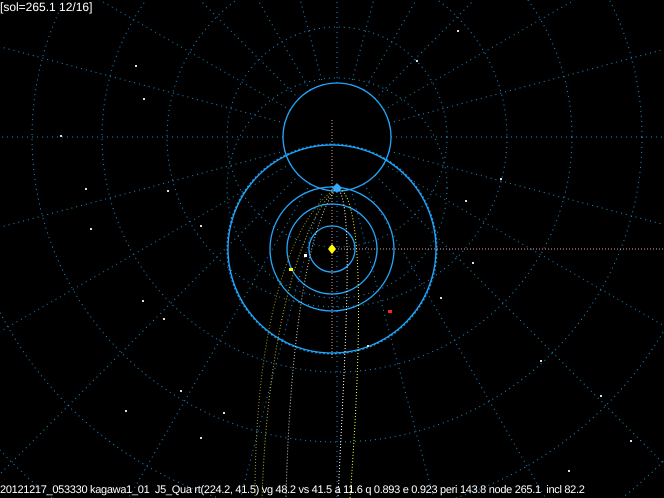 The width and height of the screenshot is (664, 498). I want to click on status-text: [sol=265.1 12/16], so click(46, 7).